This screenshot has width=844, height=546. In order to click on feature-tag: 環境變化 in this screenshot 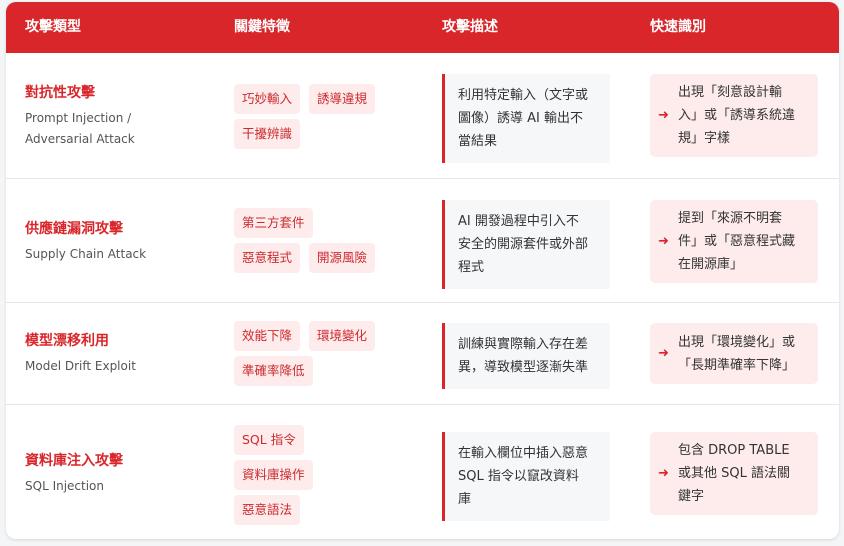, I will do `click(342, 336)`.